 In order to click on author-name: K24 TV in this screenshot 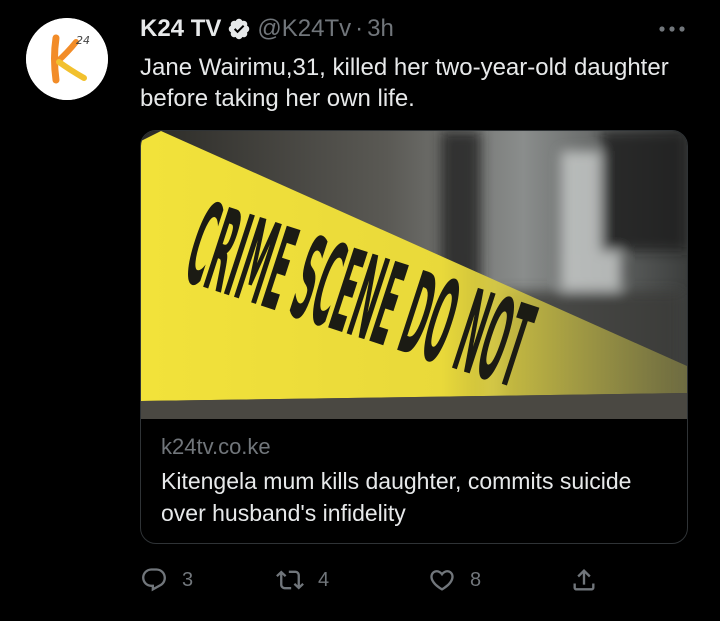, I will do `click(180, 29)`.